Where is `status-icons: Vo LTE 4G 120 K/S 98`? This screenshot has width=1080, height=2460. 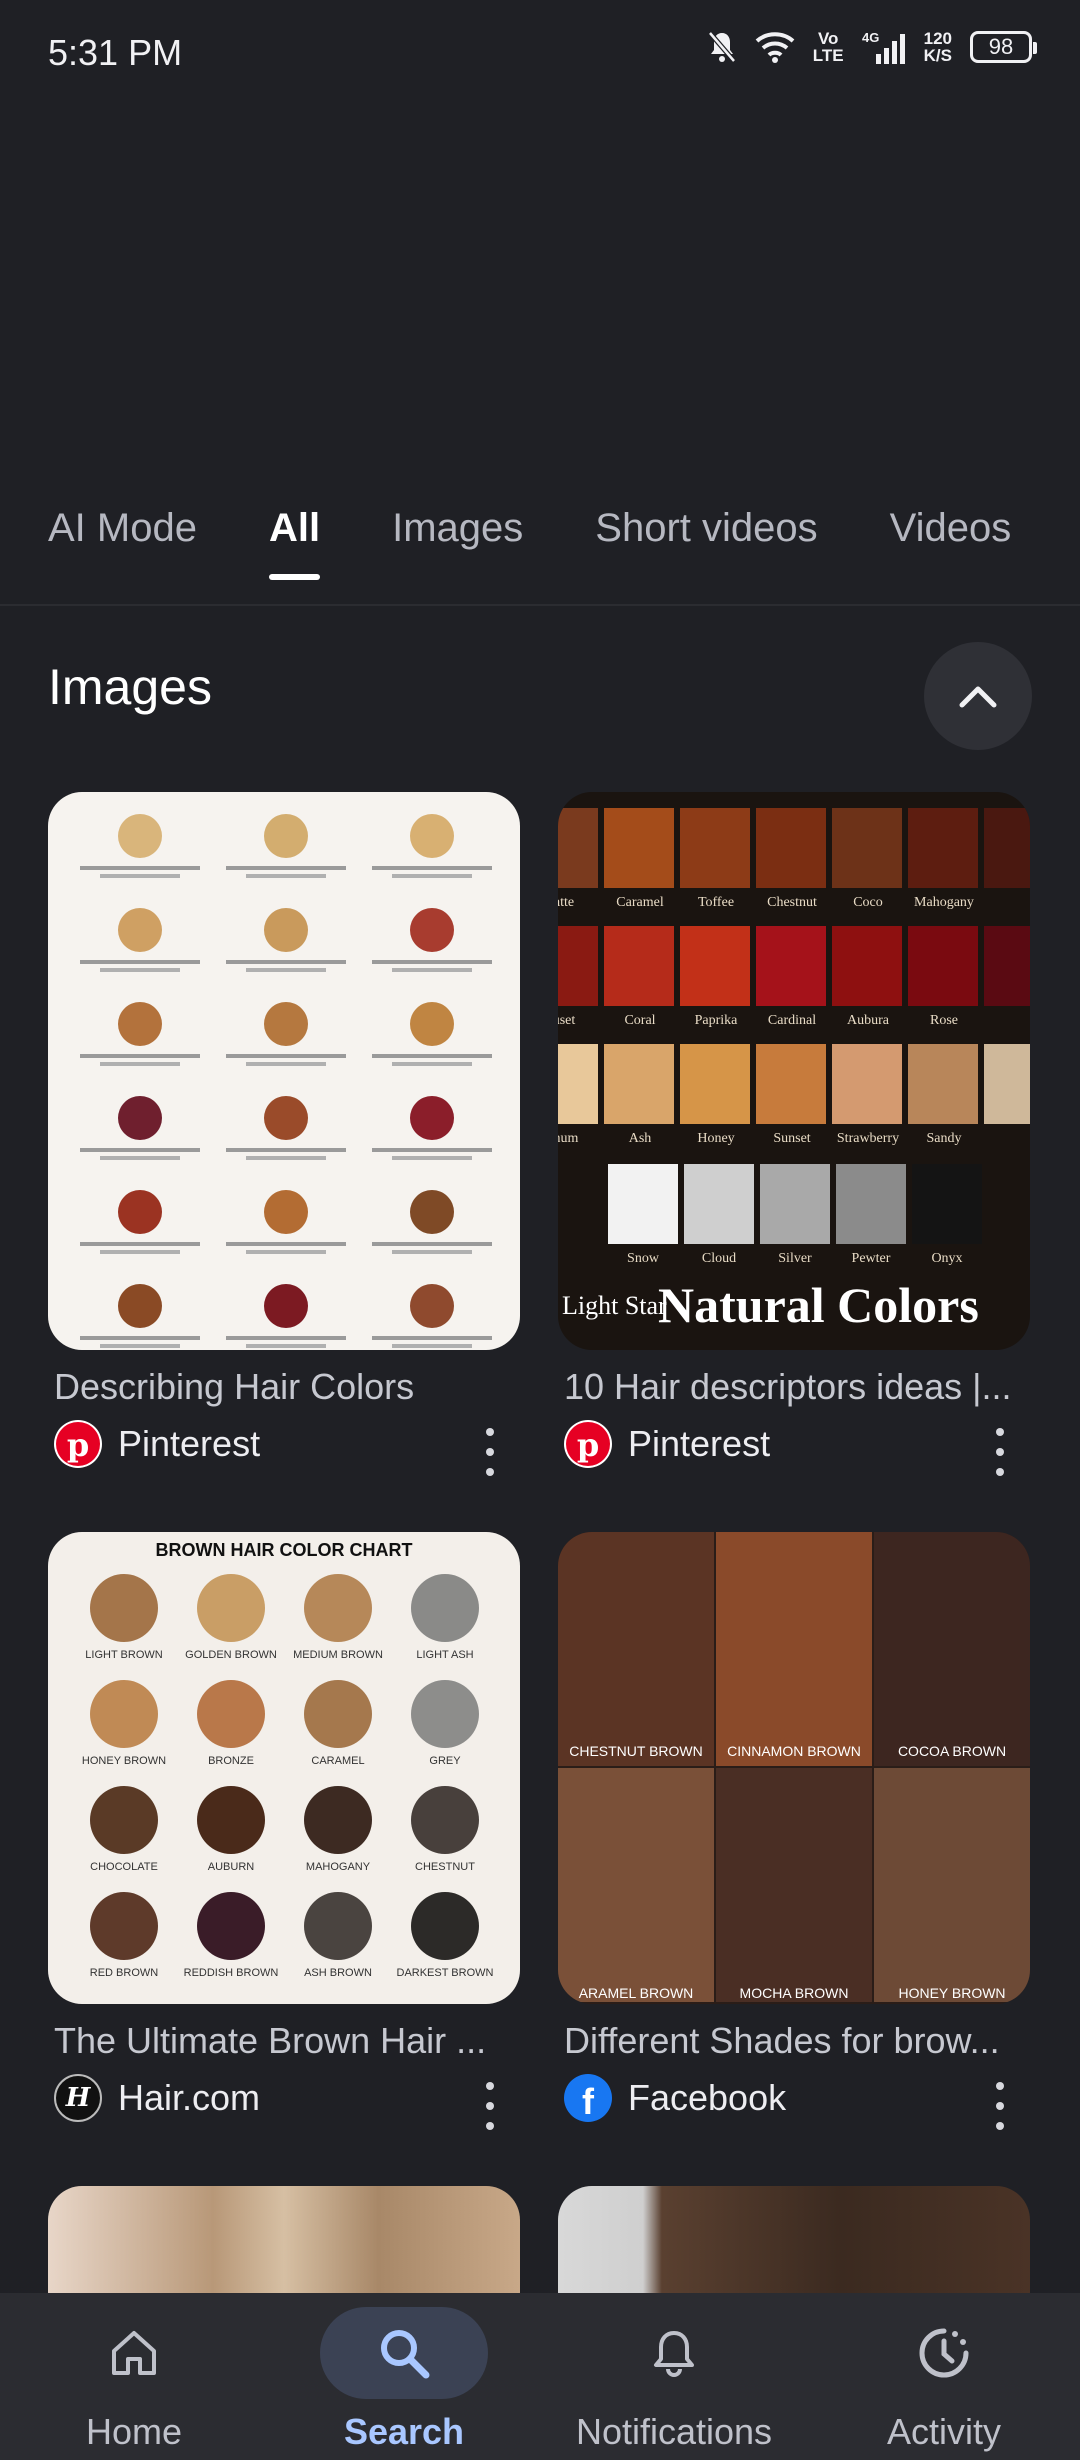 status-icons: Vo LTE 4G 120 K/S 98 is located at coordinates (872, 47).